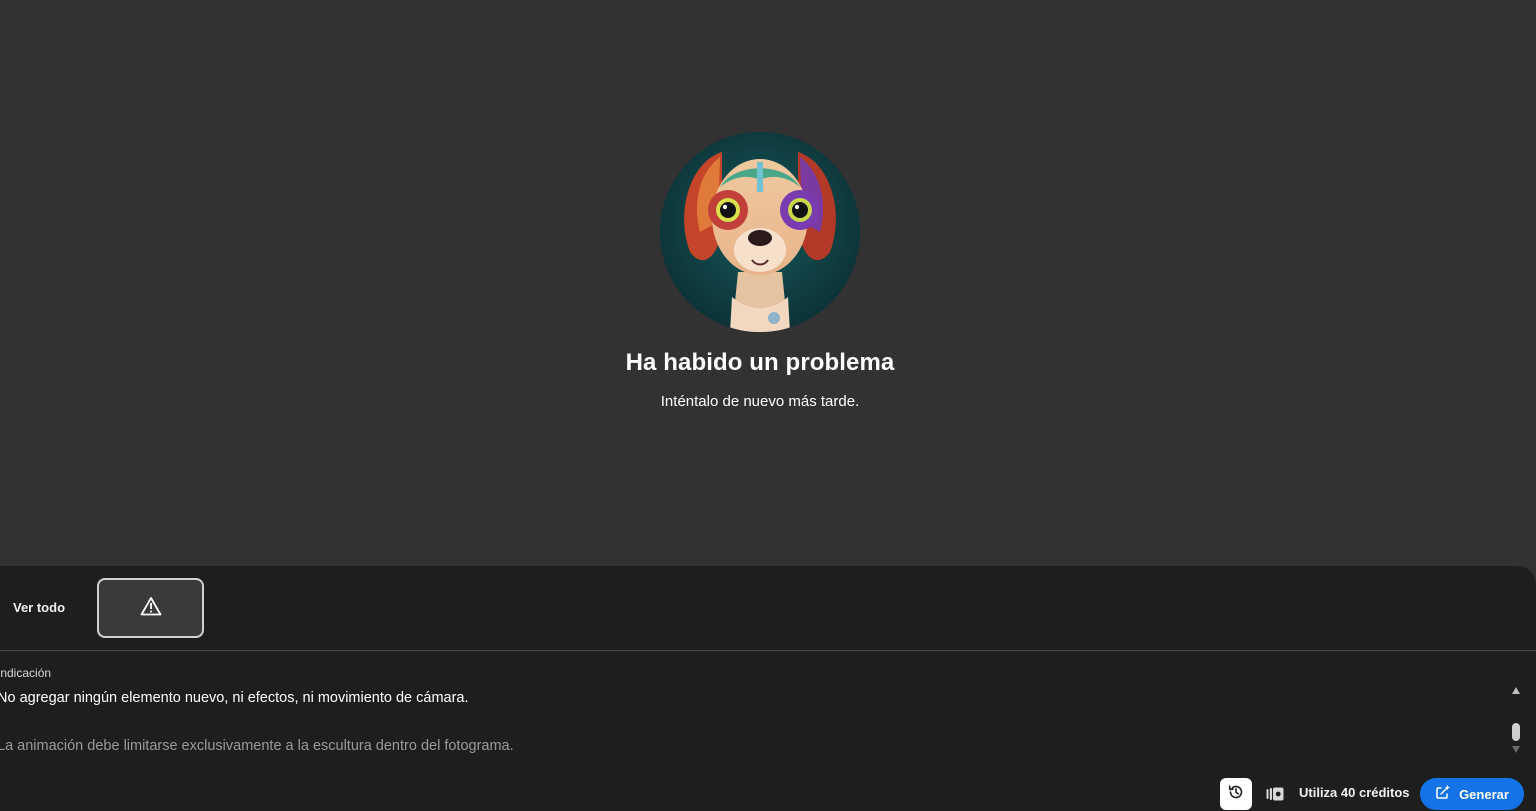 Image resolution: width=1536 pixels, height=811 pixels. I want to click on generate-sparkle-icon, so click(1443, 794).